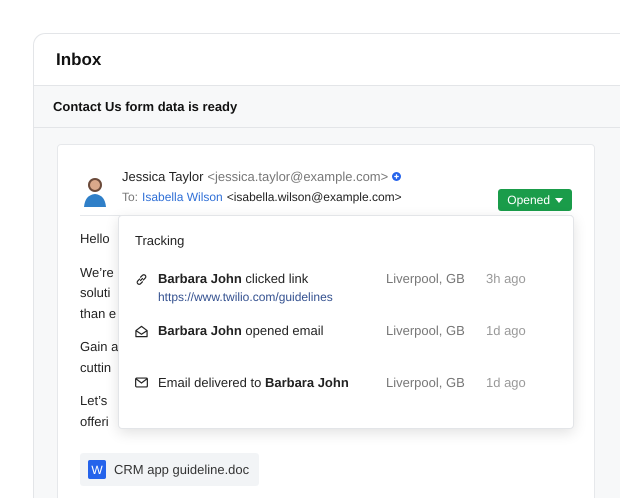  I want to click on body-paragraph: Let’s offeri, so click(94, 411).